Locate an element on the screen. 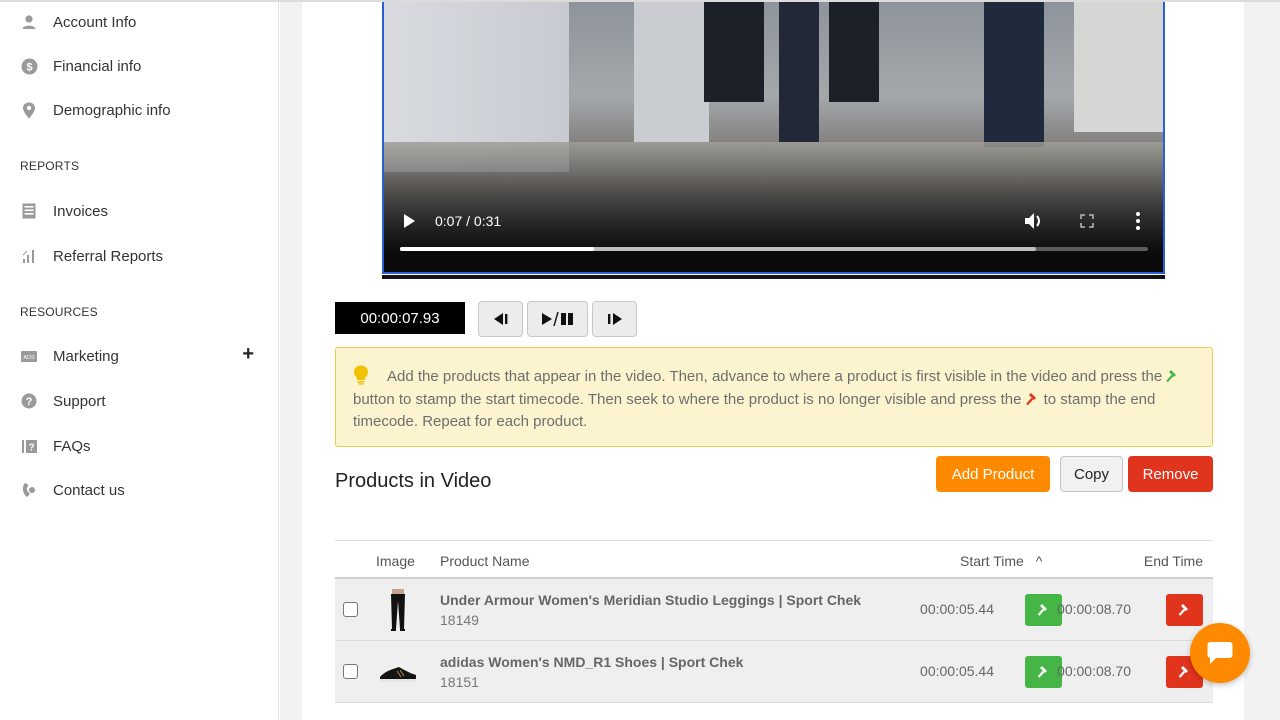  dollar-icon: $ is located at coordinates (29, 66).